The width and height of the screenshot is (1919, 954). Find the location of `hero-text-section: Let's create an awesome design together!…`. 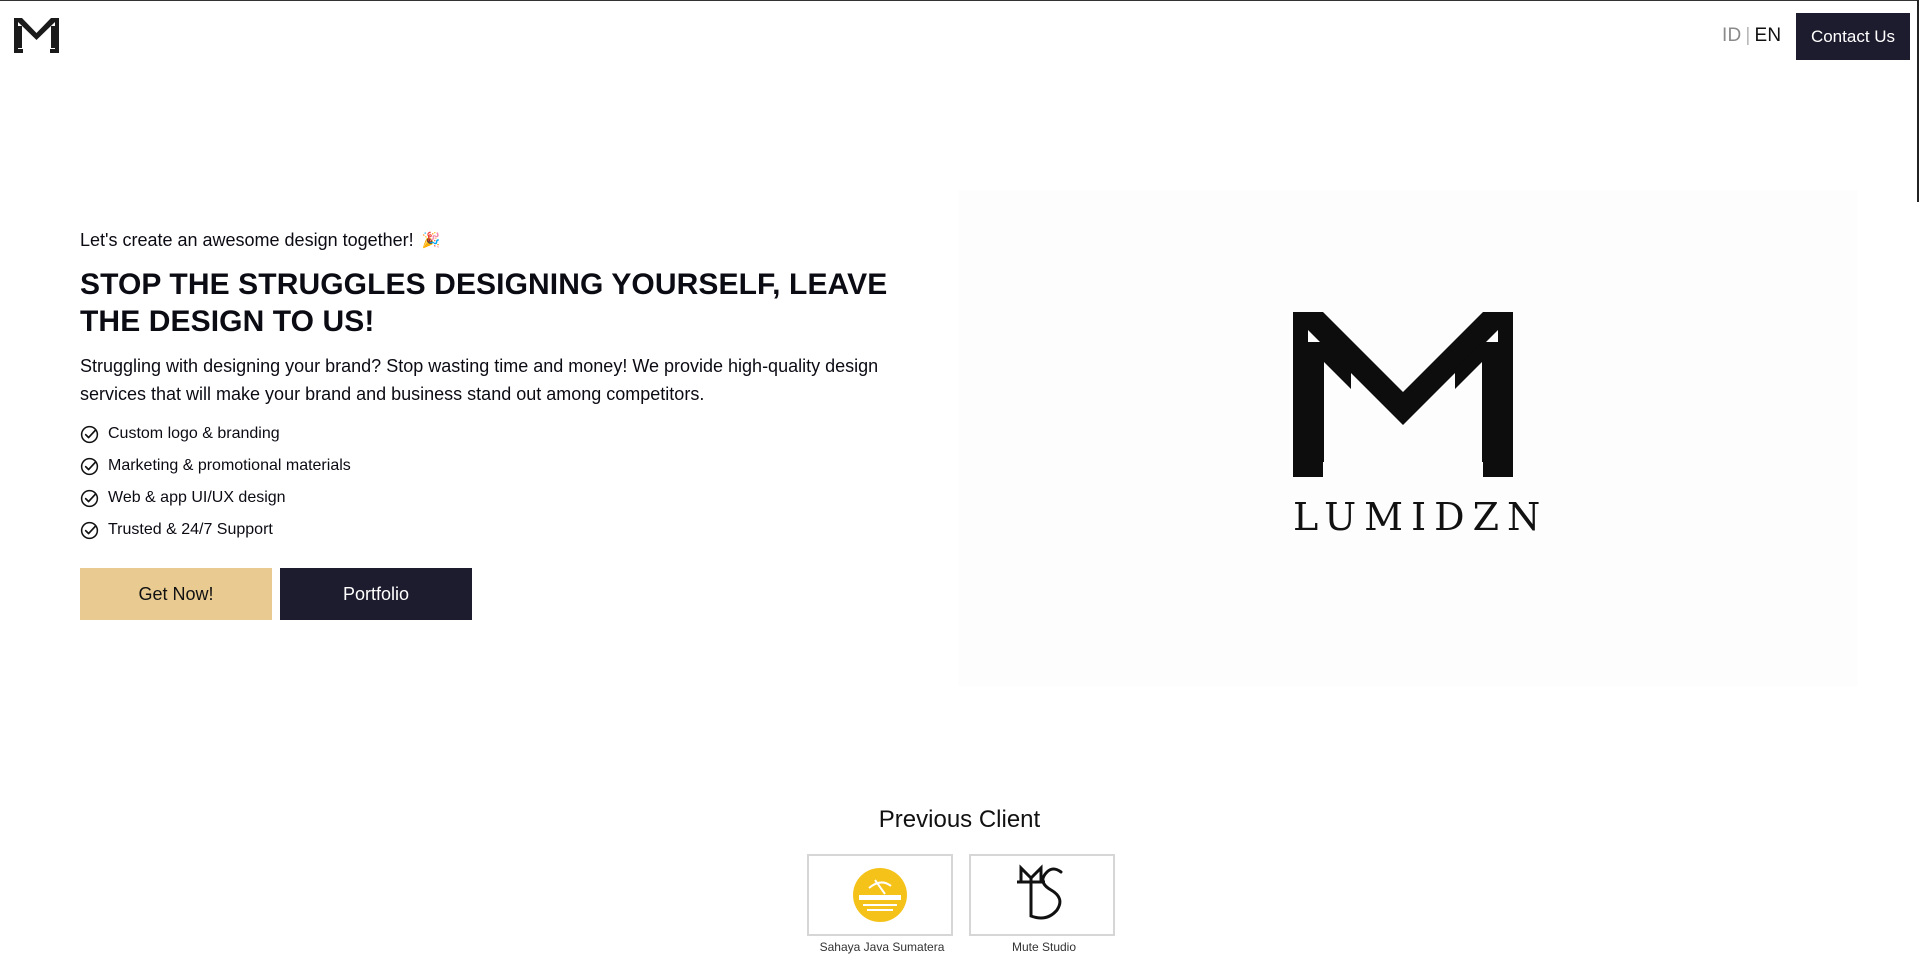

hero-text-section: Let's create an awesome design together!… is located at coordinates (510, 387).